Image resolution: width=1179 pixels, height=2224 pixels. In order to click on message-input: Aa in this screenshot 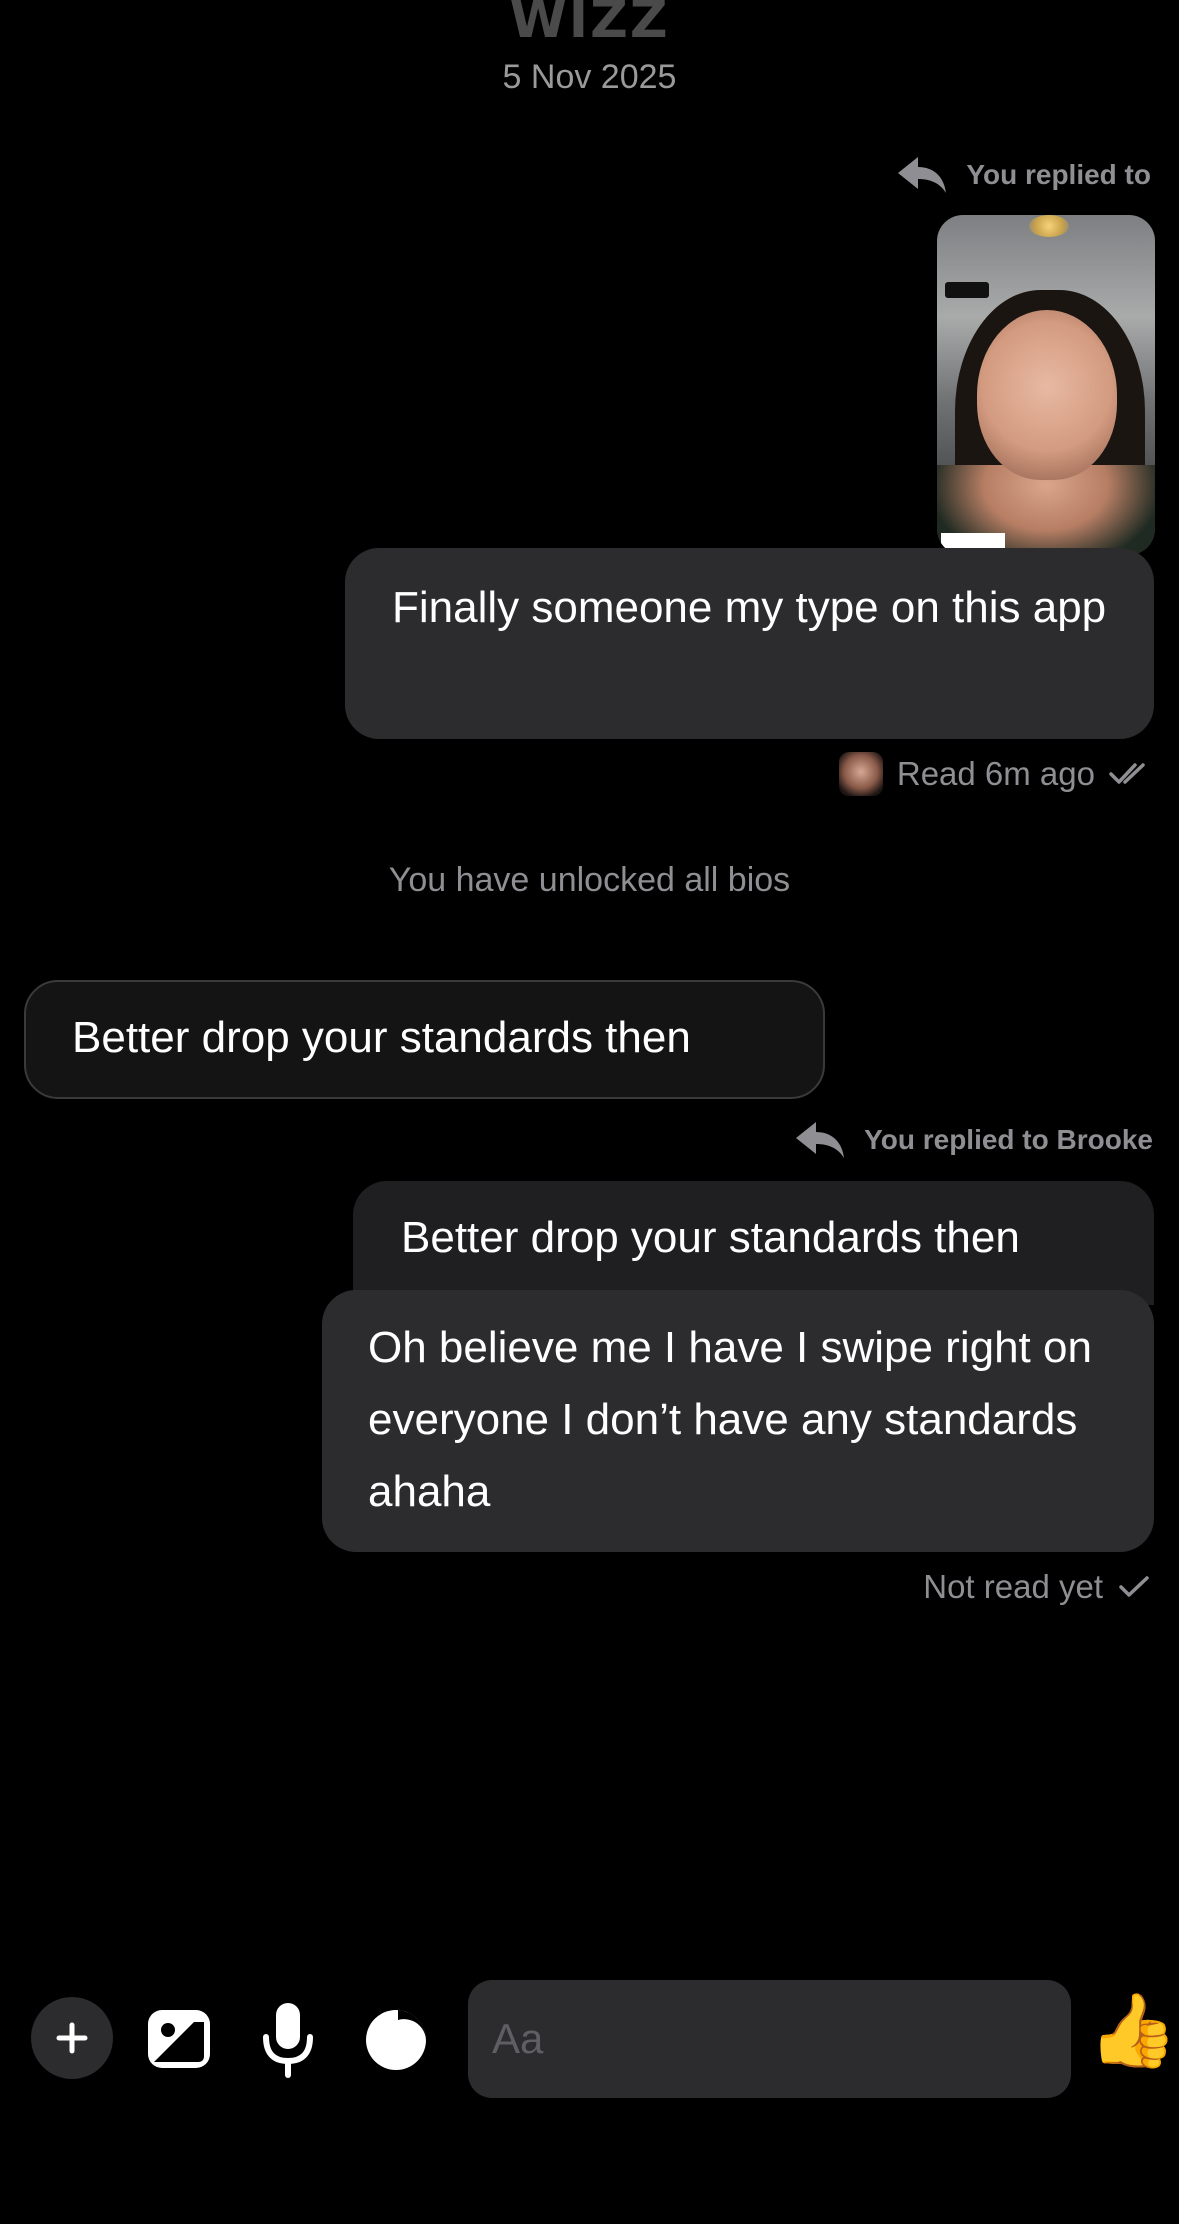, I will do `click(769, 2039)`.